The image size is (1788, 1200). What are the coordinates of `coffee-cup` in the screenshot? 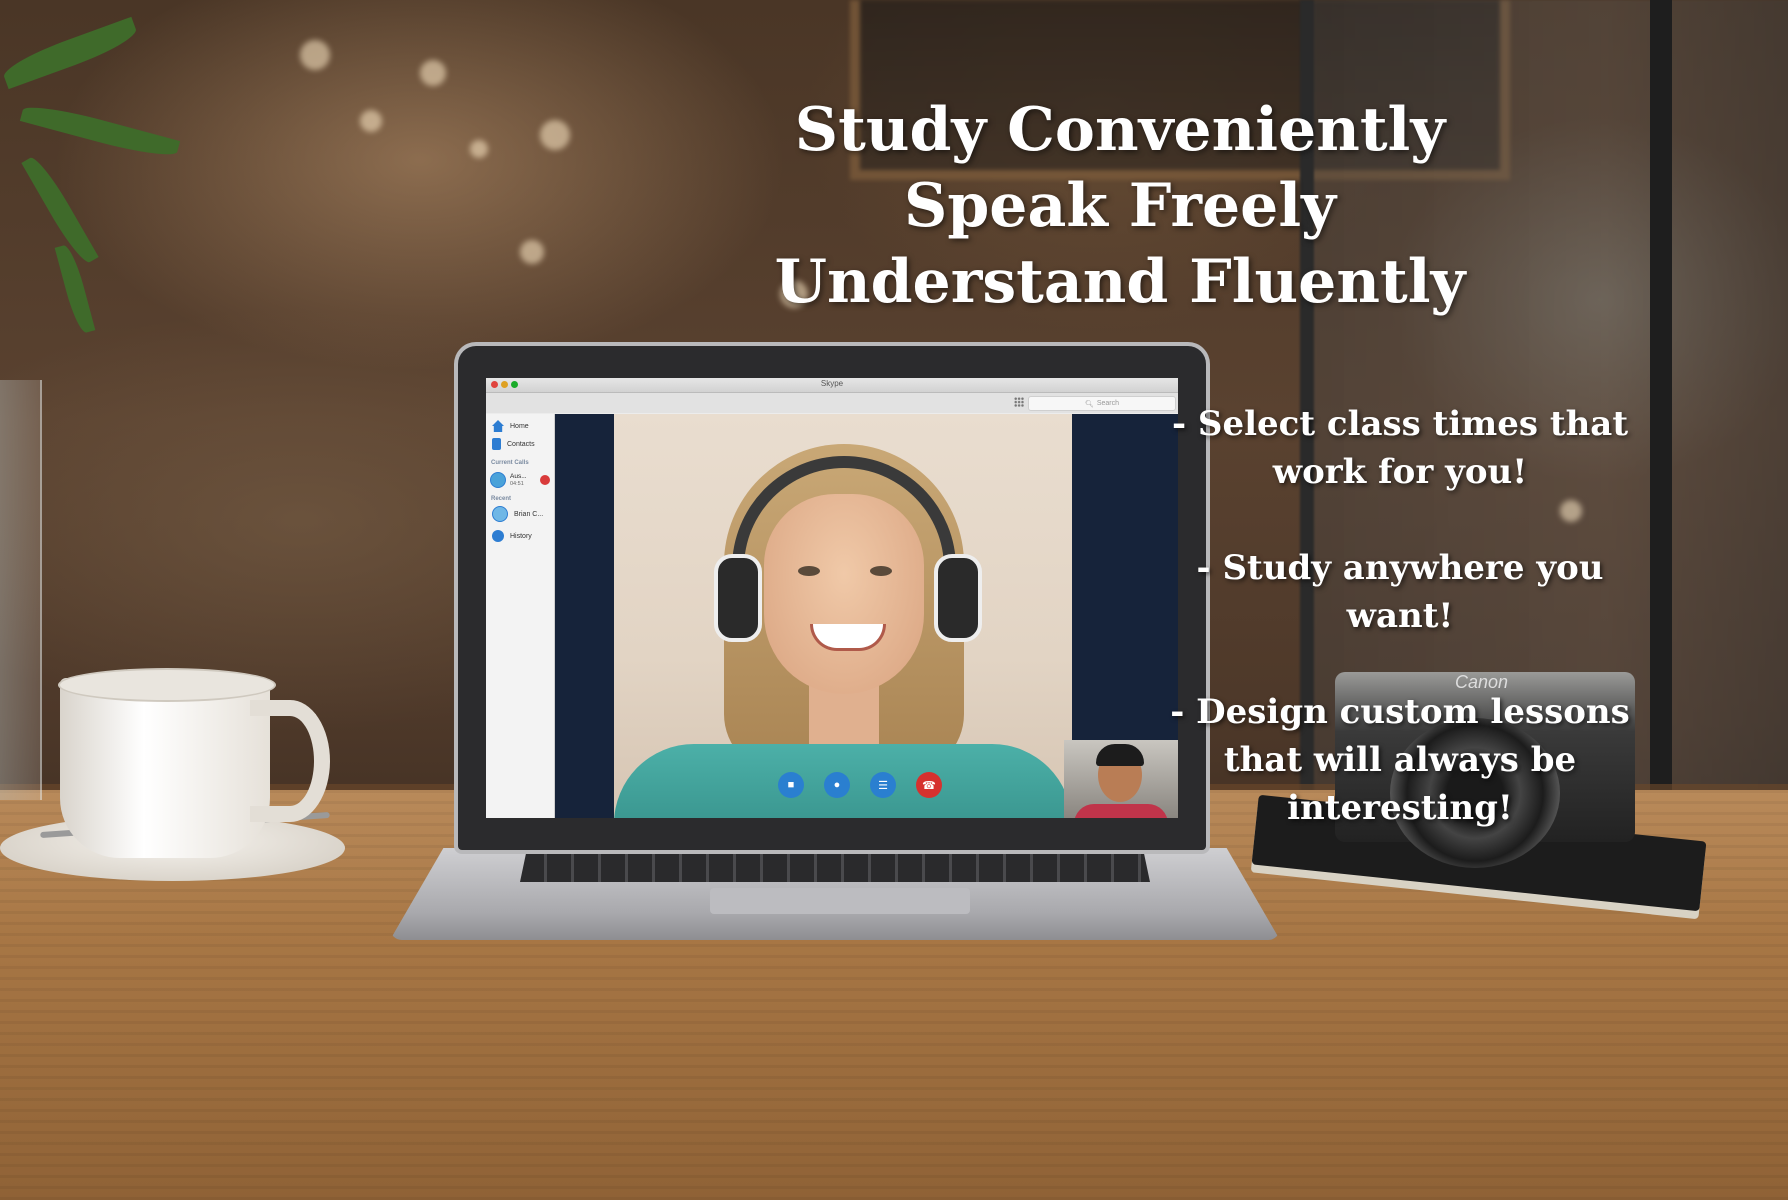 It's located at (165, 768).